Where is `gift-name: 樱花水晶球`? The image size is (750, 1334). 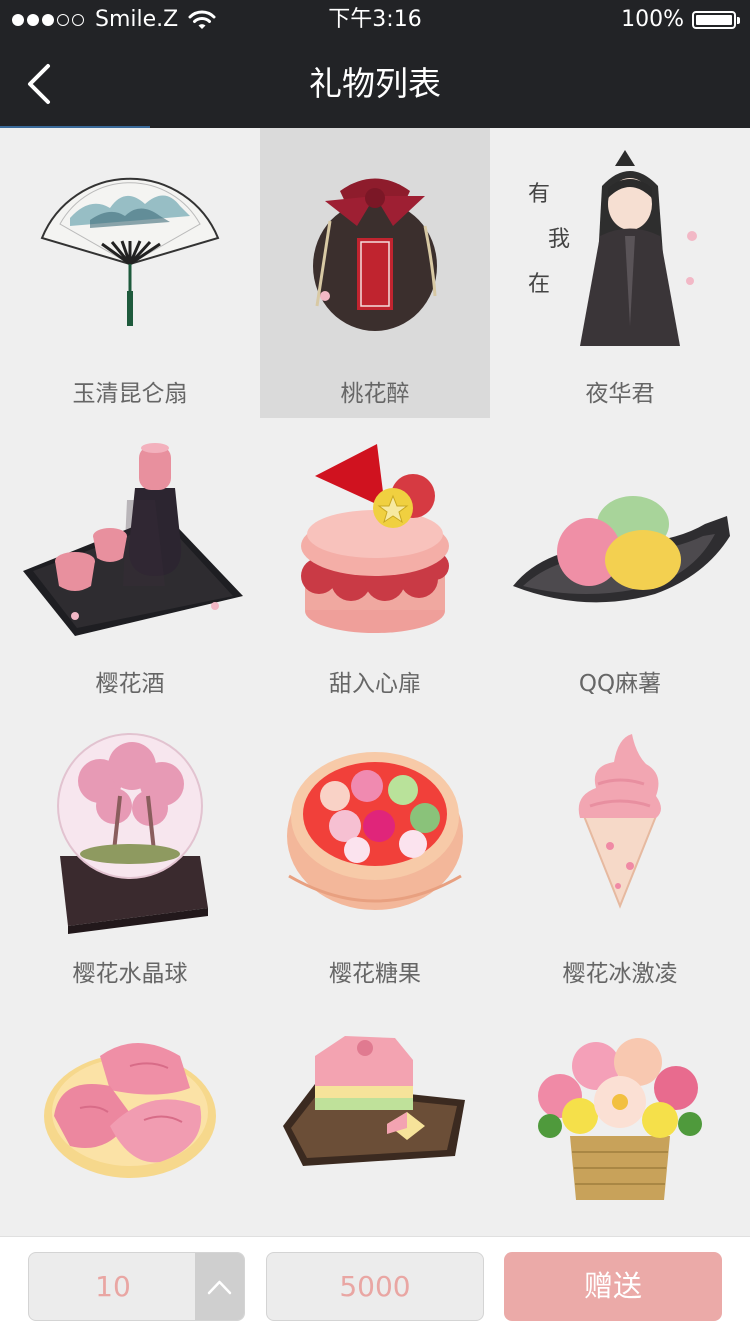
gift-name: 樱花水晶球 is located at coordinates (130, 974).